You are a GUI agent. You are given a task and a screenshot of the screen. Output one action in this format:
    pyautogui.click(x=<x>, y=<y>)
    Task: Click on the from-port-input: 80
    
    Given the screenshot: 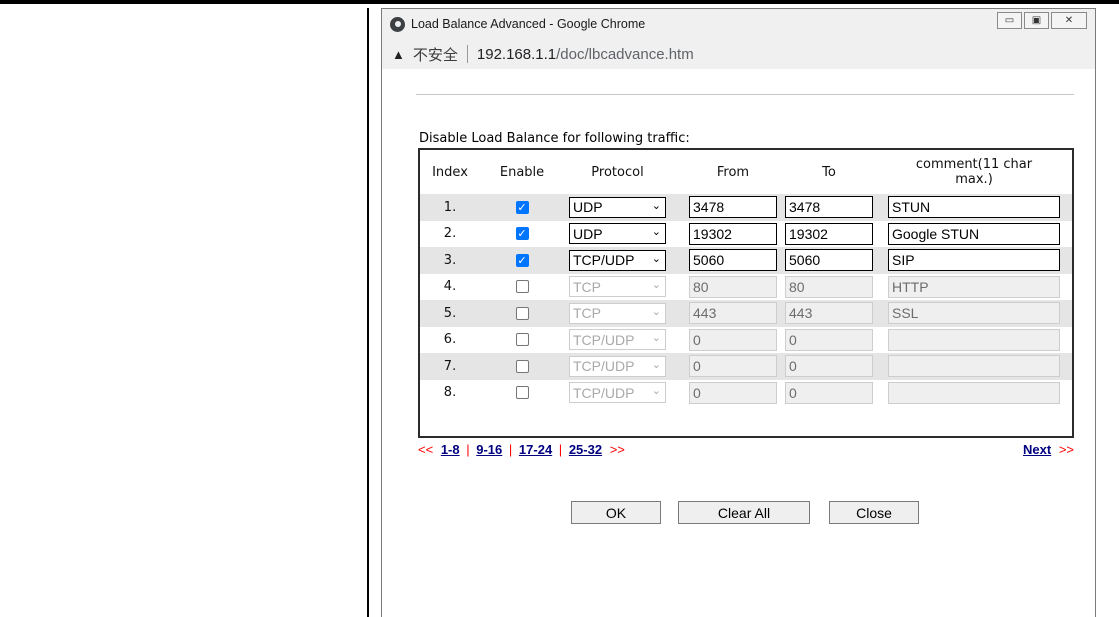 What is the action you would take?
    pyautogui.click(x=733, y=286)
    